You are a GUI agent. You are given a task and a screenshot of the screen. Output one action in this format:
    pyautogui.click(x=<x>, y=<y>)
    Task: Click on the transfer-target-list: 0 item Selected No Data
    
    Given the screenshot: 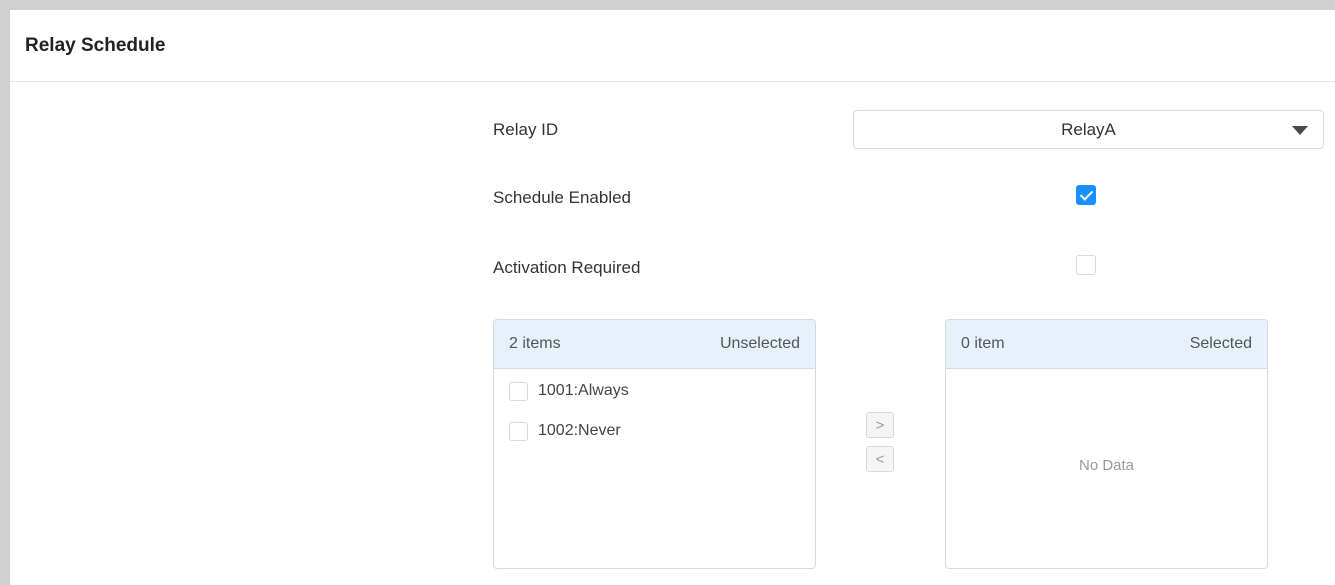 What is the action you would take?
    pyautogui.click(x=1106, y=444)
    